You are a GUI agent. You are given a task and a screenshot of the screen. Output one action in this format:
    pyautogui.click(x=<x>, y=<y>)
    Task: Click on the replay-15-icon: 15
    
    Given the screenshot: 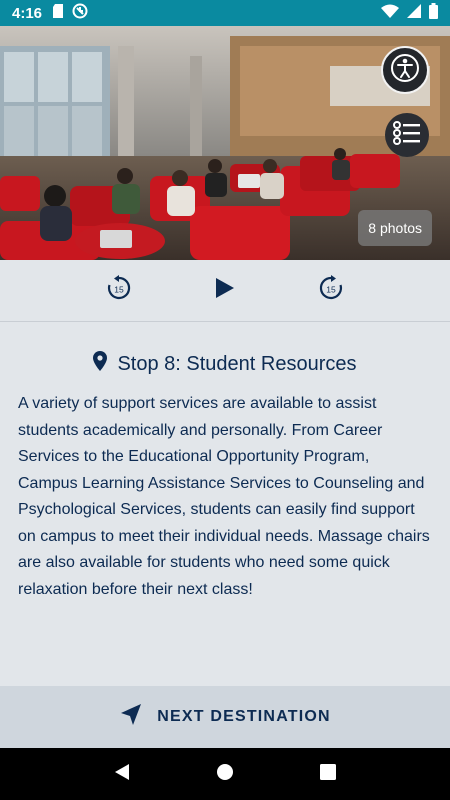 What is the action you would take?
    pyautogui.click(x=119, y=290)
    